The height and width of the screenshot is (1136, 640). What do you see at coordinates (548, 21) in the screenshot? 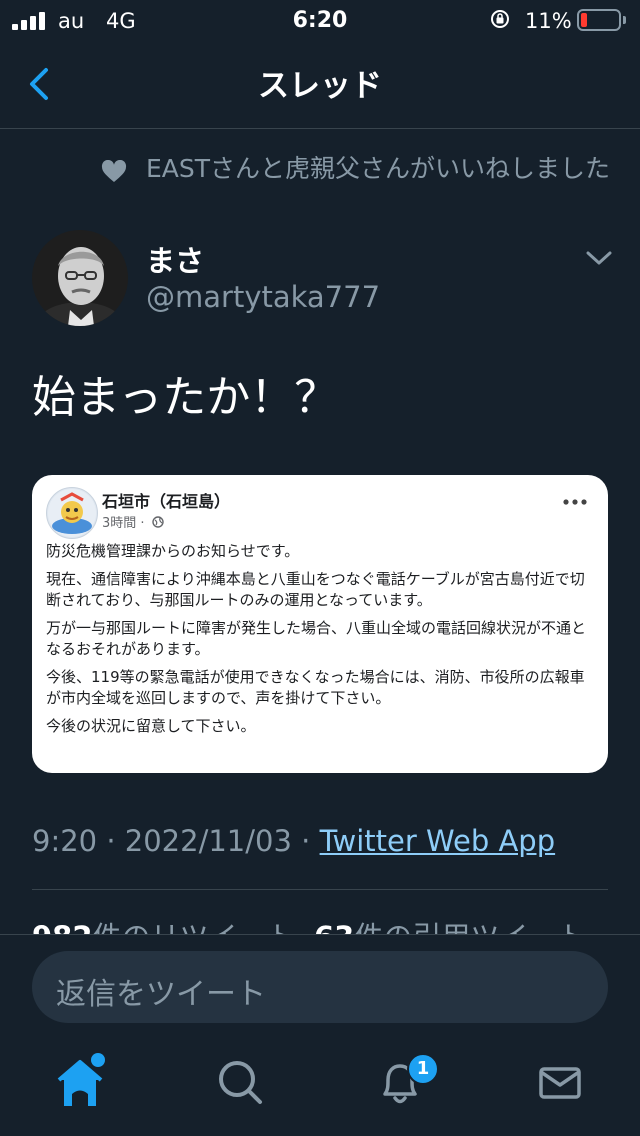
I see `battery-percent: 11%` at bounding box center [548, 21].